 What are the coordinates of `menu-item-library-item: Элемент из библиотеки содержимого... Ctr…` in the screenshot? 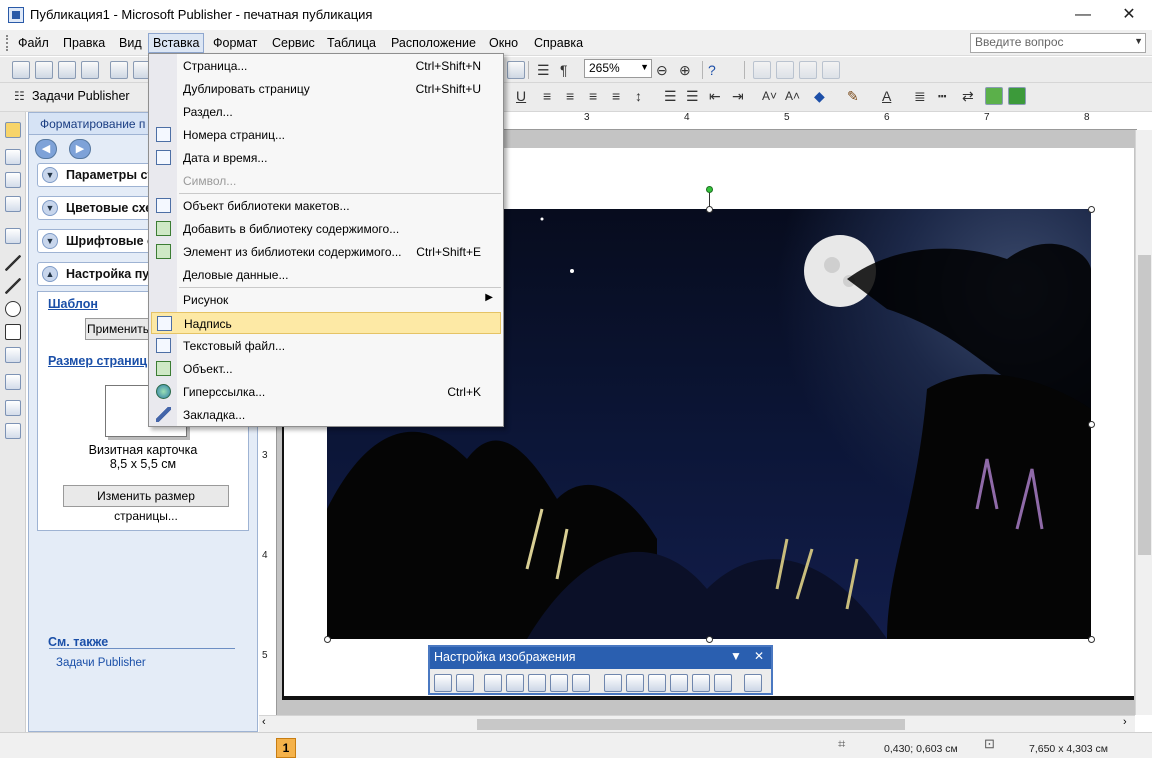 It's located at (326, 252).